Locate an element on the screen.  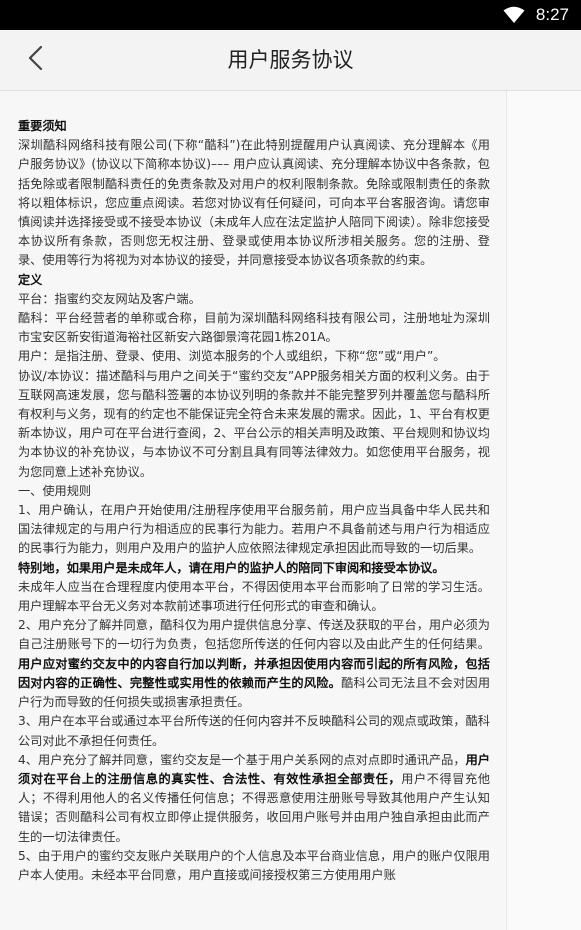
notice-heading: 重要须知 is located at coordinates (42, 126).